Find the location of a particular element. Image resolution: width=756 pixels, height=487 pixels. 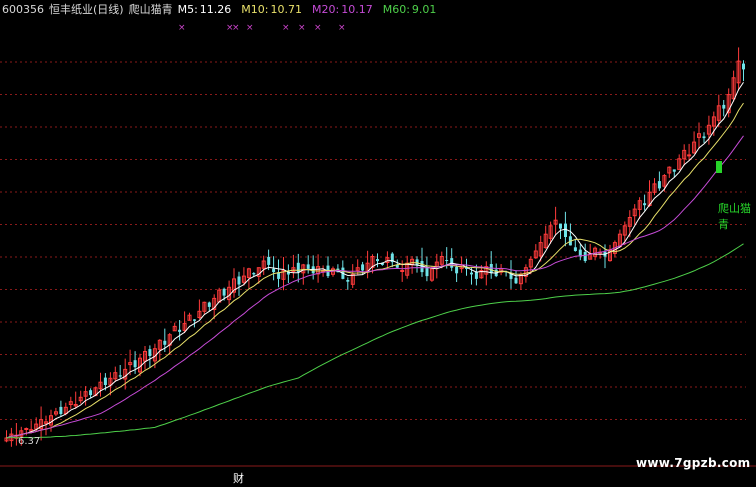

stock-name: 恒丰纸业(日线) is located at coordinates (86, 9).